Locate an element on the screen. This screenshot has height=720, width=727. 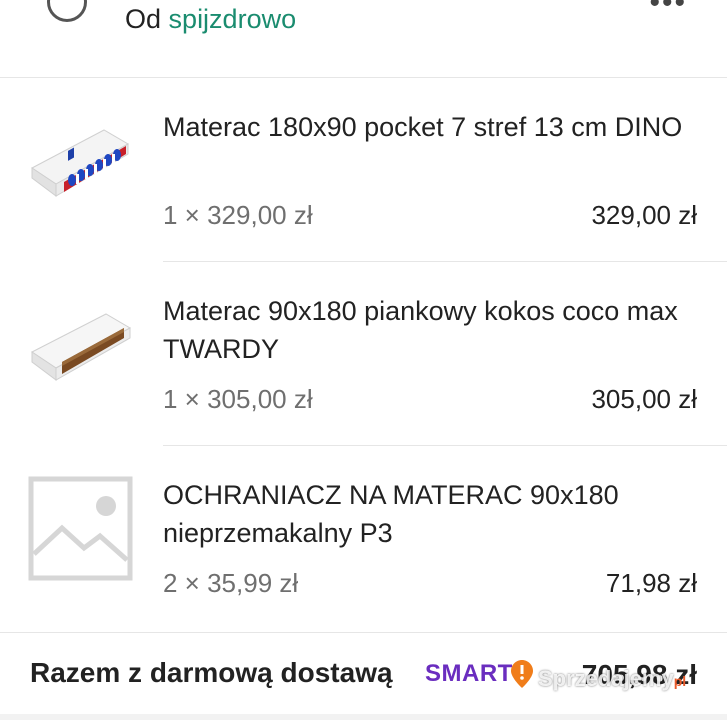
more-horizontal-icon: ••• is located at coordinates (668, 10).